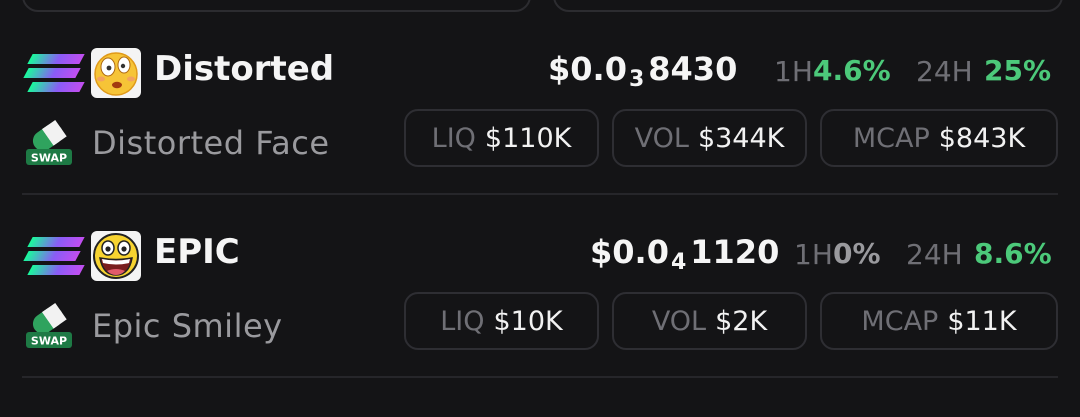 Image resolution: width=1080 pixels, height=417 pixels. I want to click on token-price: $0.04 1120, so click(685, 254).